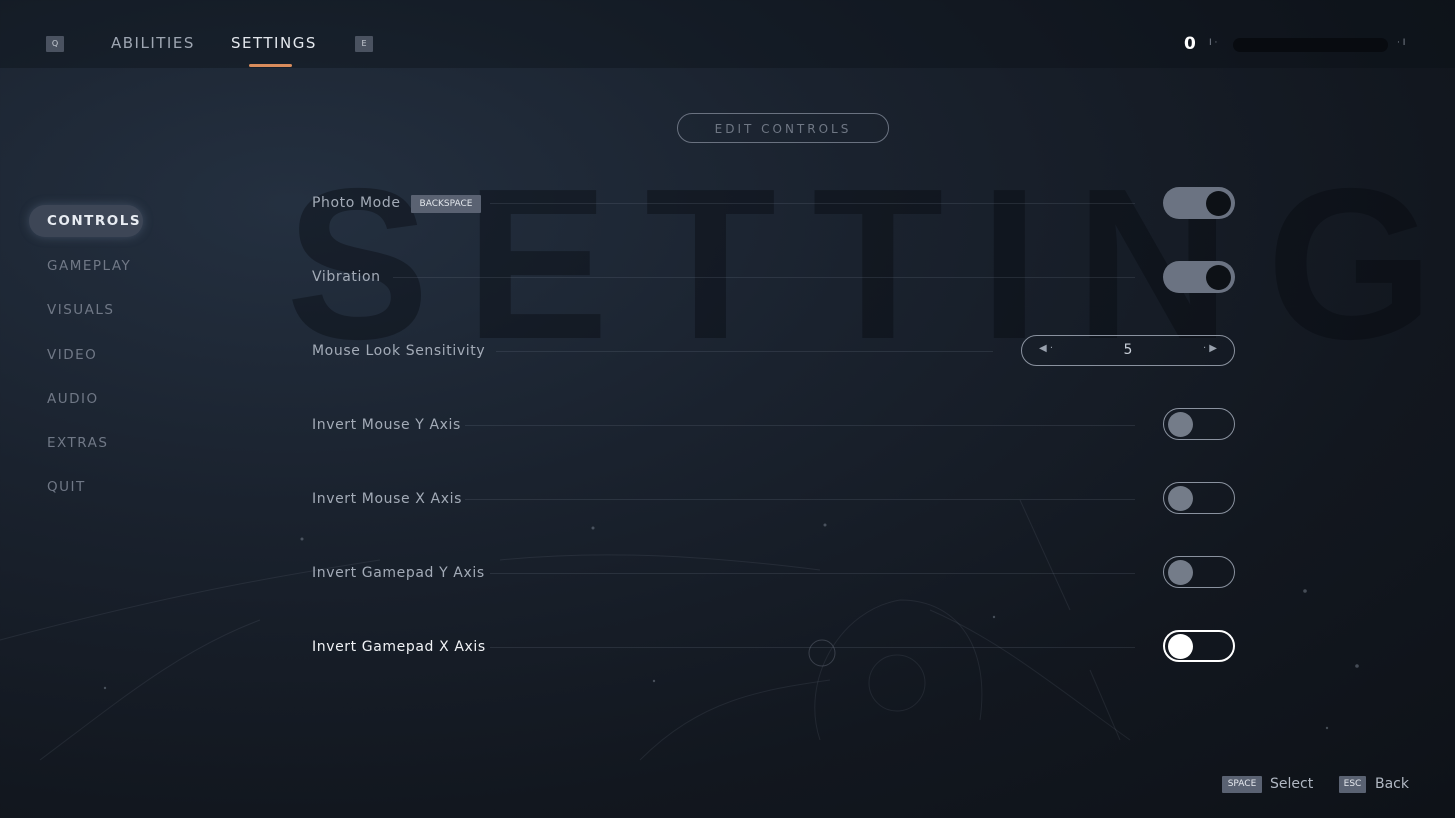  Describe the element at coordinates (1128, 350) in the screenshot. I see `mouse-sensitivity-stepper: ◀ · 5 · ▶` at that location.